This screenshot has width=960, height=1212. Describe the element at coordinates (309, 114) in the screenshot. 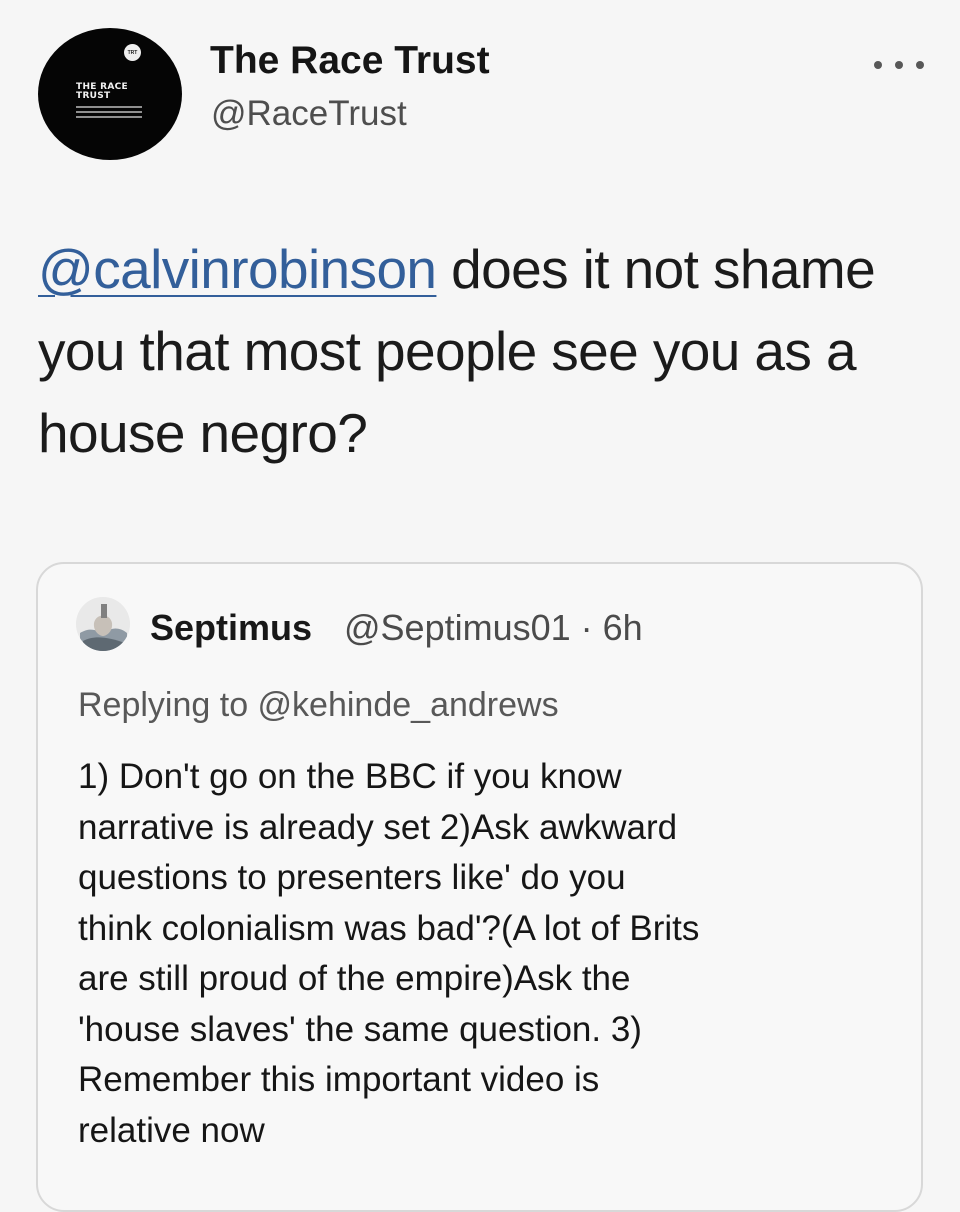

I see `author-handle: @RaceTrust` at that location.